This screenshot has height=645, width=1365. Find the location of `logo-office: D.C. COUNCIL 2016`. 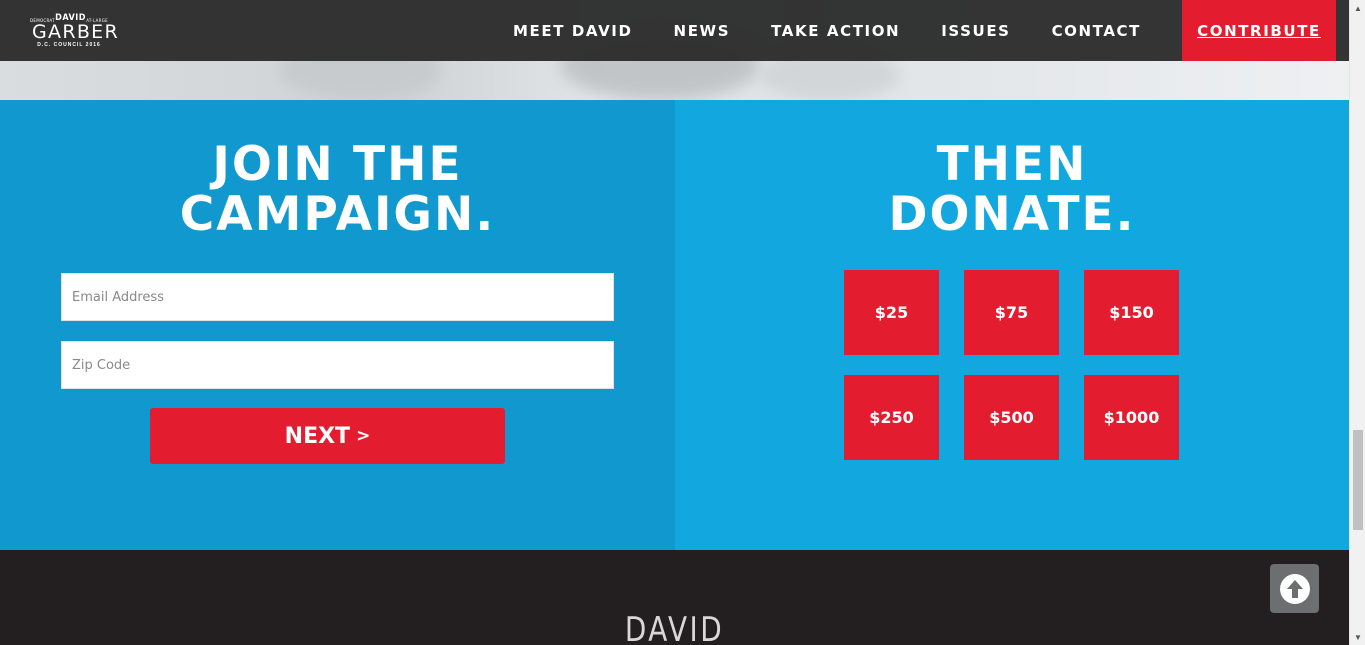

logo-office: D.C. COUNCIL 2016 is located at coordinates (69, 45).